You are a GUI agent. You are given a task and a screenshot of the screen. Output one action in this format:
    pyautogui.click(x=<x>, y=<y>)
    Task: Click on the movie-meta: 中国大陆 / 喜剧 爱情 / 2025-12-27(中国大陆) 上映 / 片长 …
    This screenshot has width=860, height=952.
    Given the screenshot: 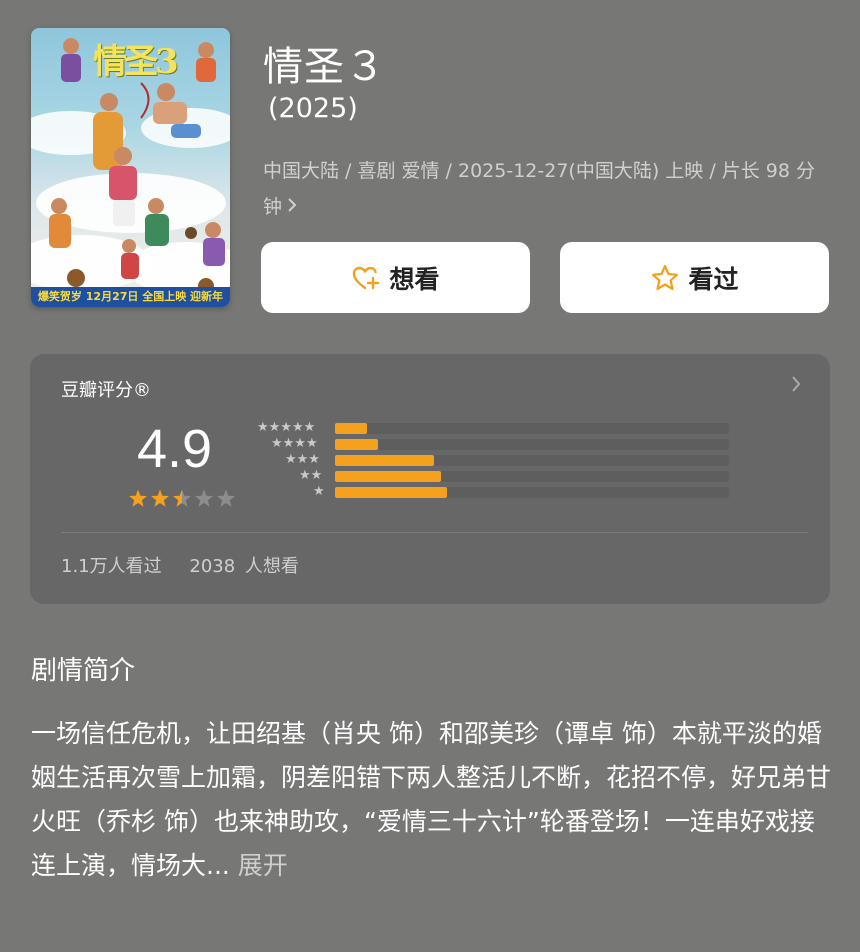 What is the action you would take?
    pyautogui.click(x=548, y=189)
    